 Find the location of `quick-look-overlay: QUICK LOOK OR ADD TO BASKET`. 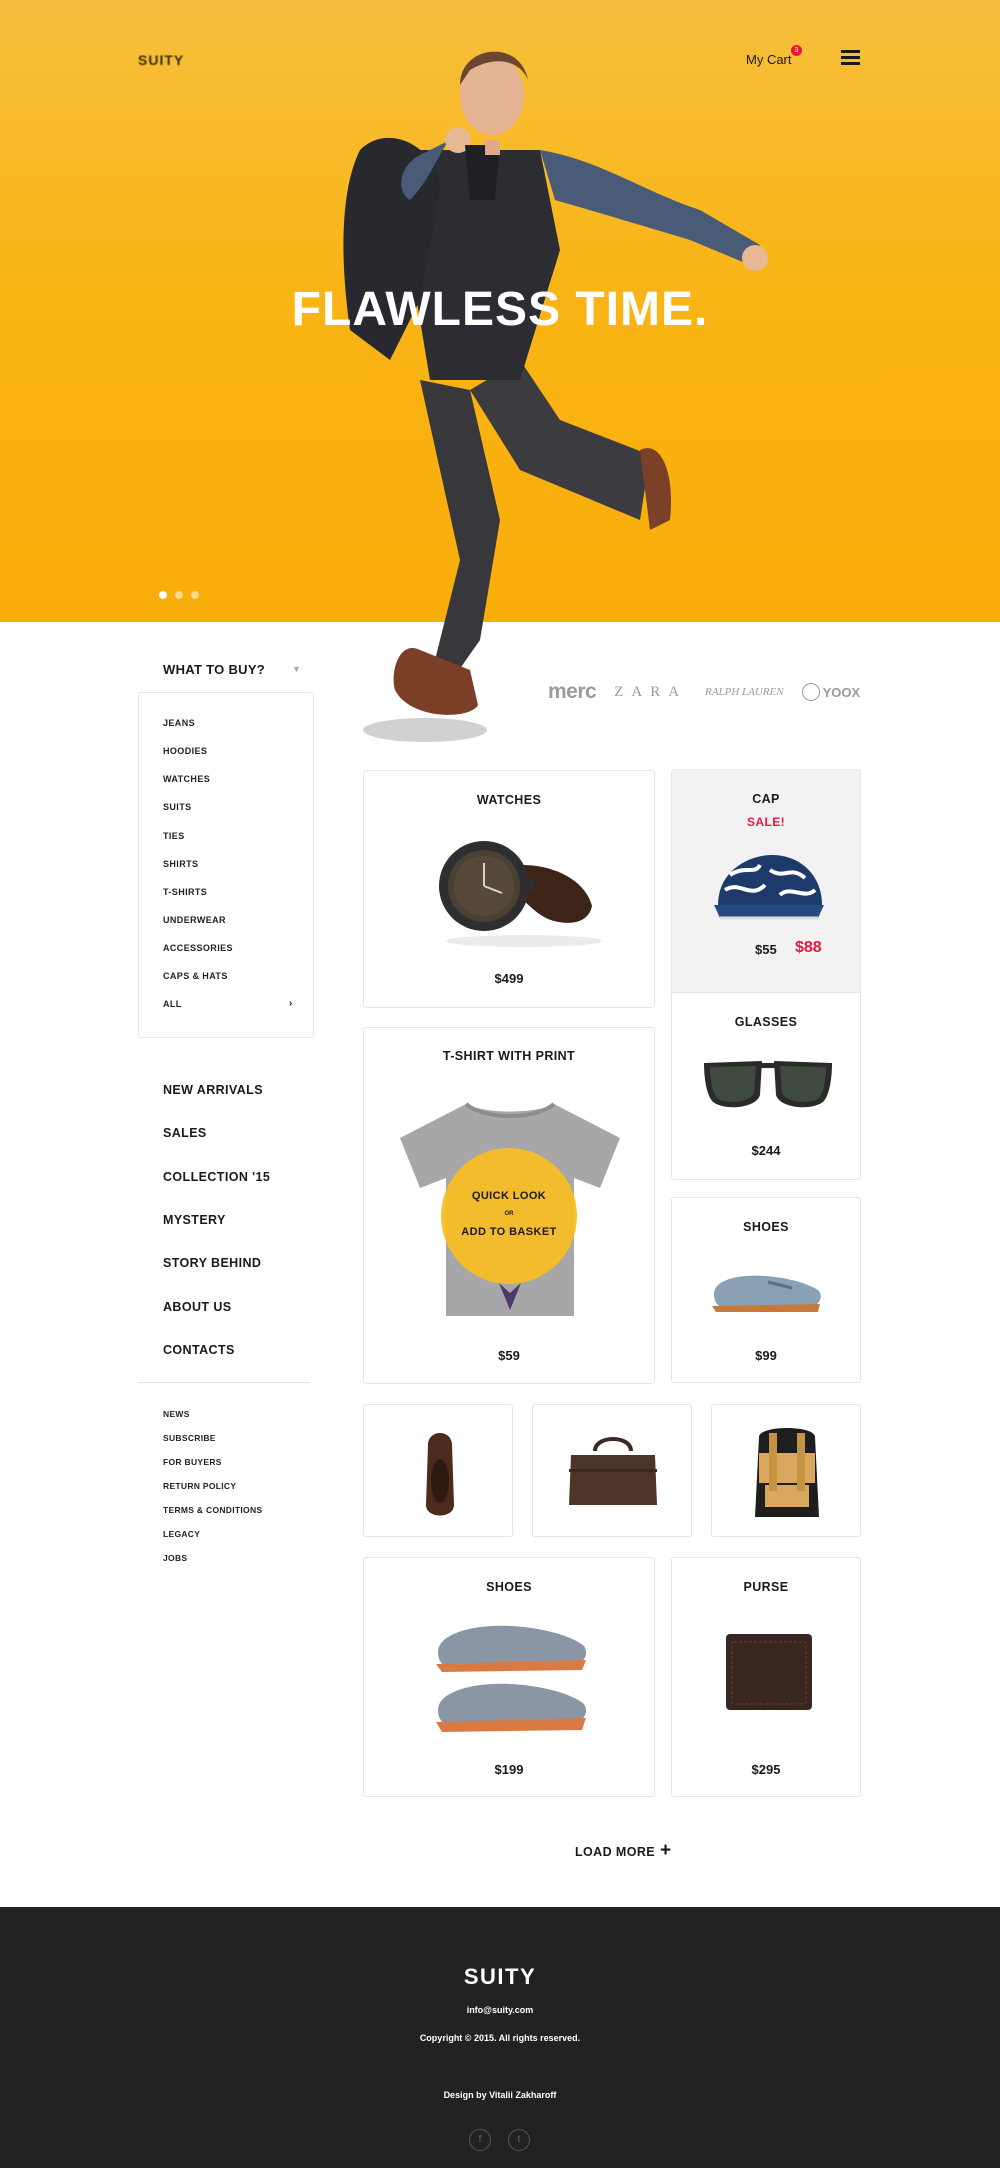

quick-look-overlay: QUICK LOOK OR ADD TO BASKET is located at coordinates (509, 1216).